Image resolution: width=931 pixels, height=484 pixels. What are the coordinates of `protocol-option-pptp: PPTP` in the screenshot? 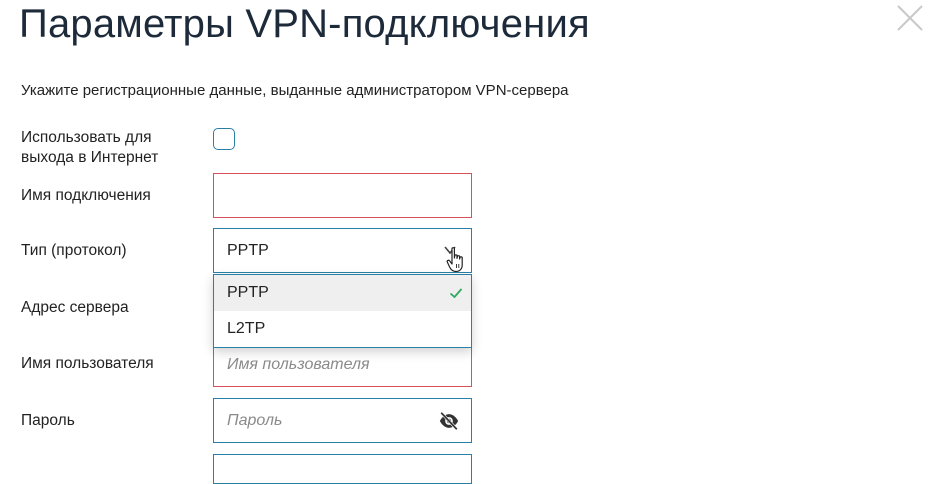 It's located at (342, 293).